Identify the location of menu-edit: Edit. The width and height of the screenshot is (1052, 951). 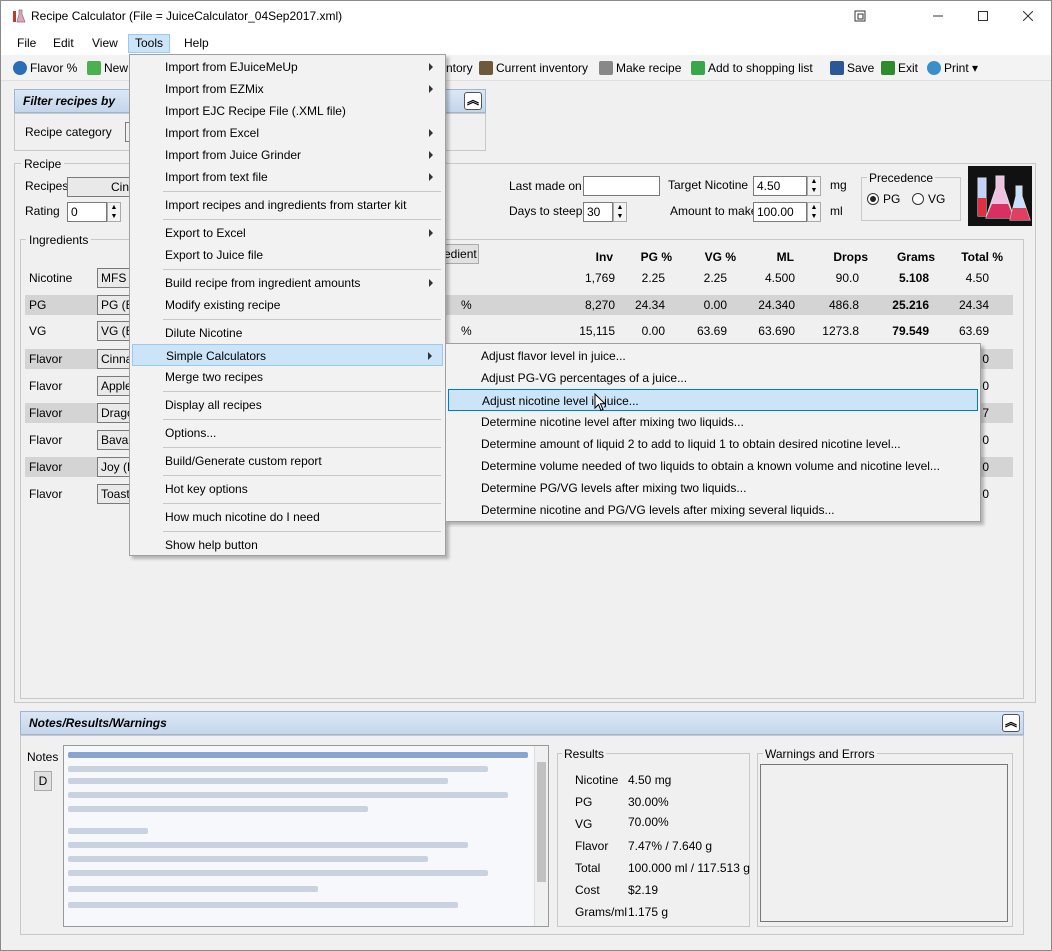
(63, 44).